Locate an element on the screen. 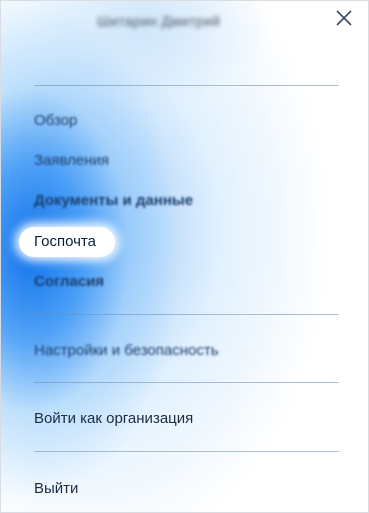  close-icon is located at coordinates (344, 18).